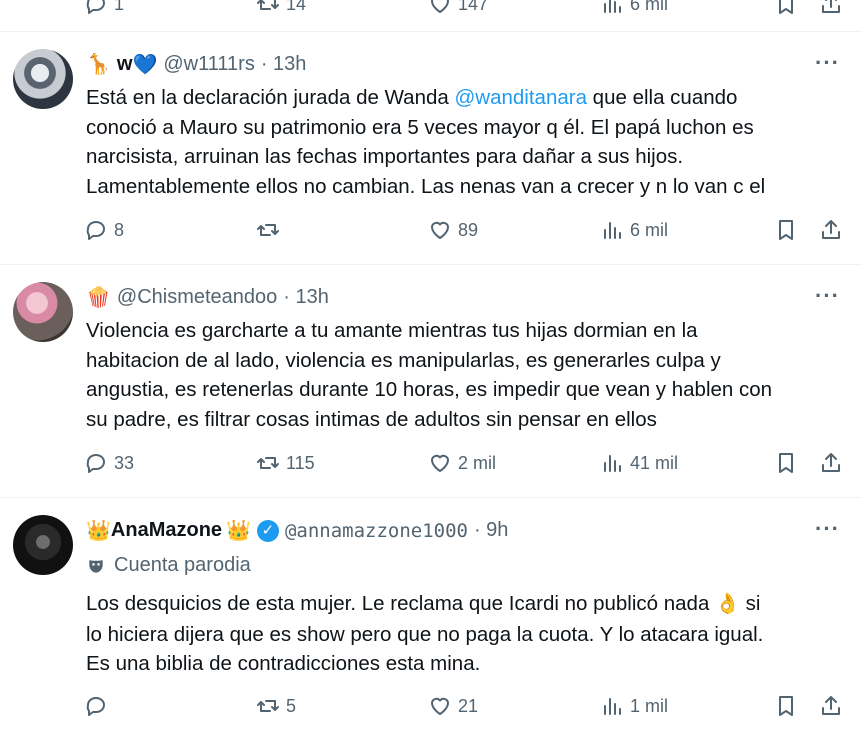 The width and height of the screenshot is (862, 738). I want to click on reply-button, so click(99, 706).